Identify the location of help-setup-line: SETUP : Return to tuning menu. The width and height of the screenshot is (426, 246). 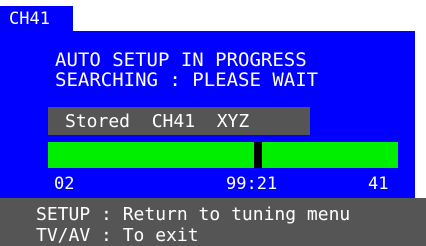
(193, 214).